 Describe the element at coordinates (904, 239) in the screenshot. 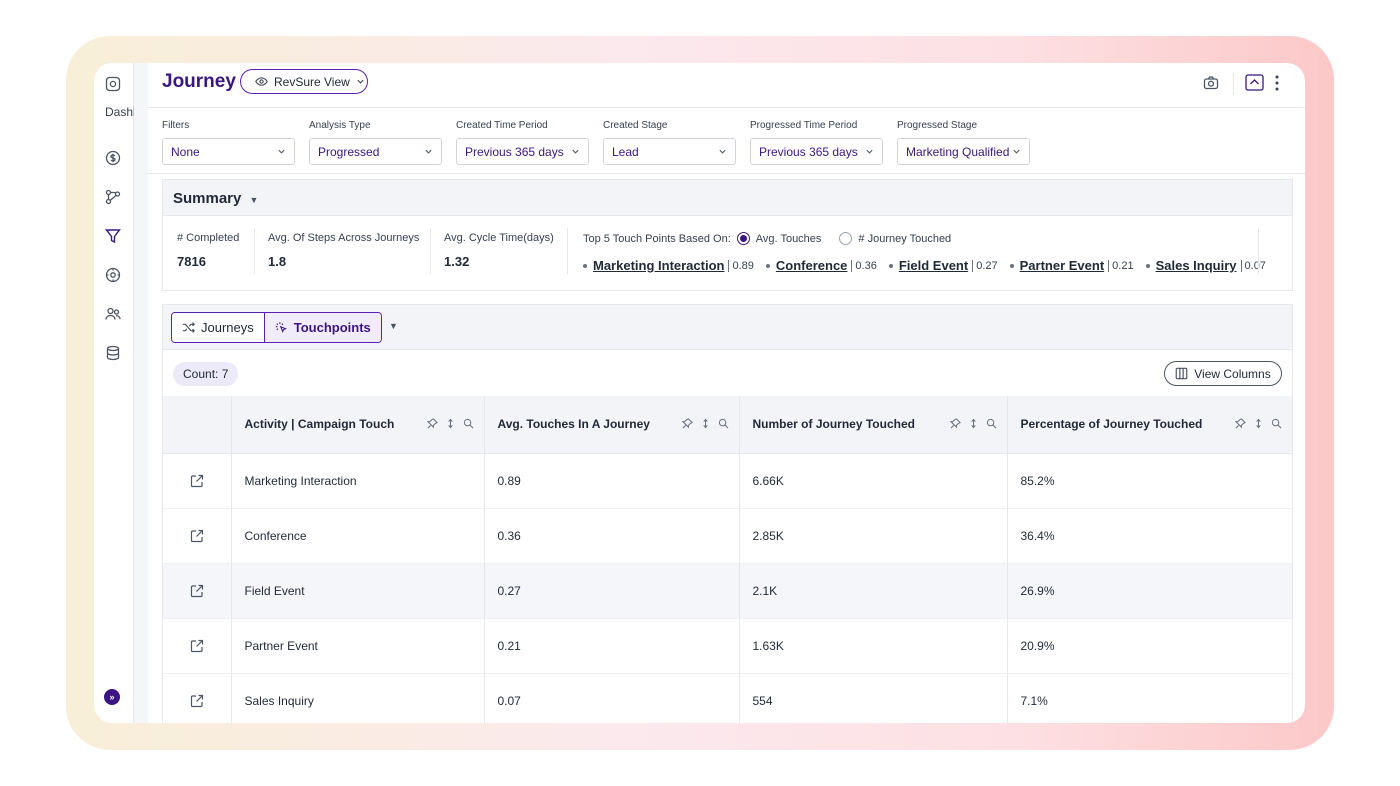

I see `radio-journey-touched-label: # Journey Touched` at that location.